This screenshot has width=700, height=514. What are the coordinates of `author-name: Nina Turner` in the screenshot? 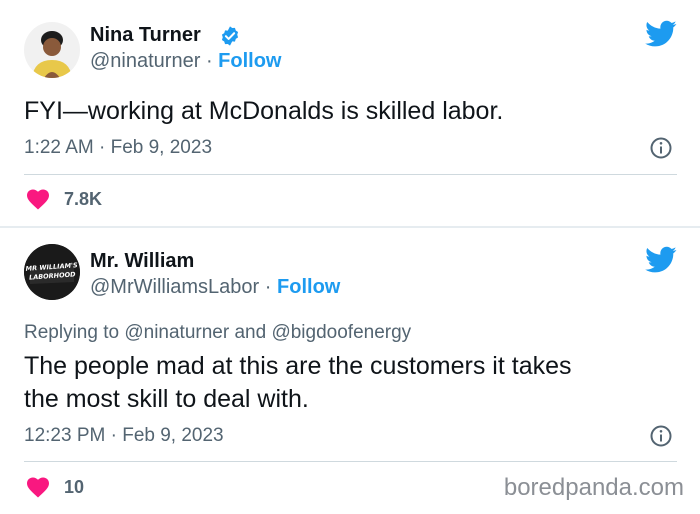 It's located at (145, 35).